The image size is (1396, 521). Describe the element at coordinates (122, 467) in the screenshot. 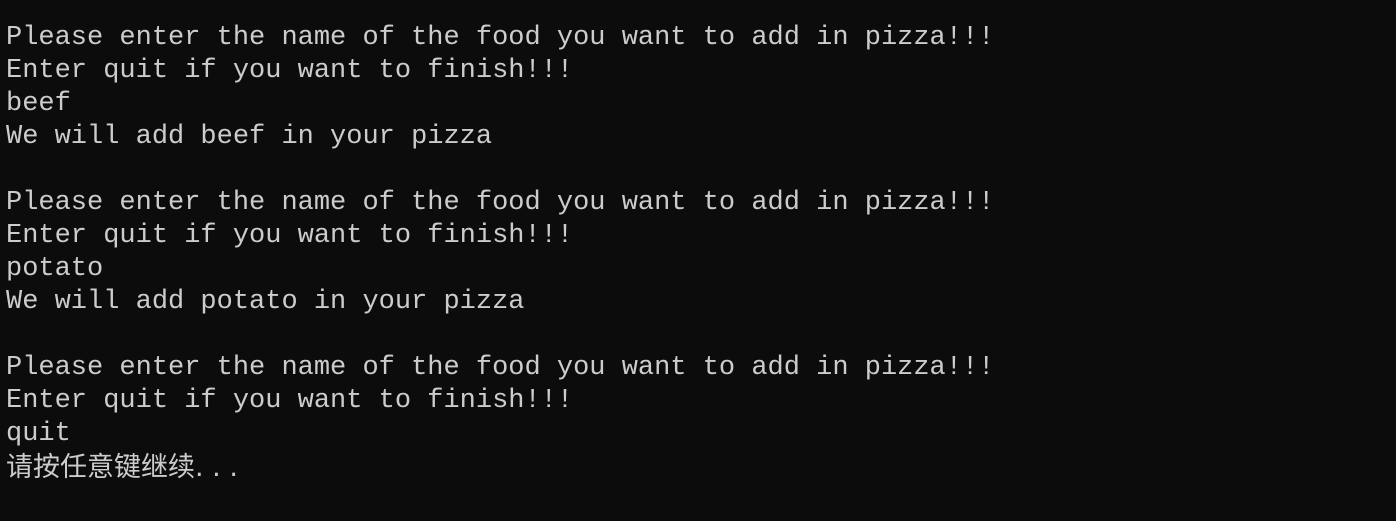

I see `console-line-press-any-key: 请按任意键继续. . .` at that location.